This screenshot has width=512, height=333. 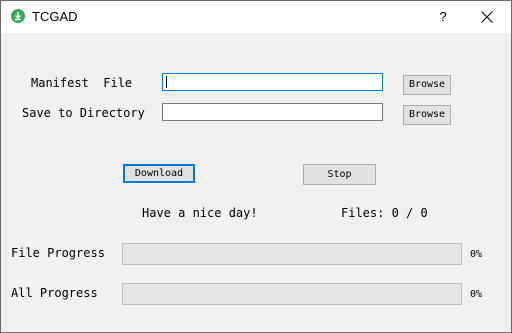 I want to click on file-progress-percent: 0%, so click(x=476, y=254).